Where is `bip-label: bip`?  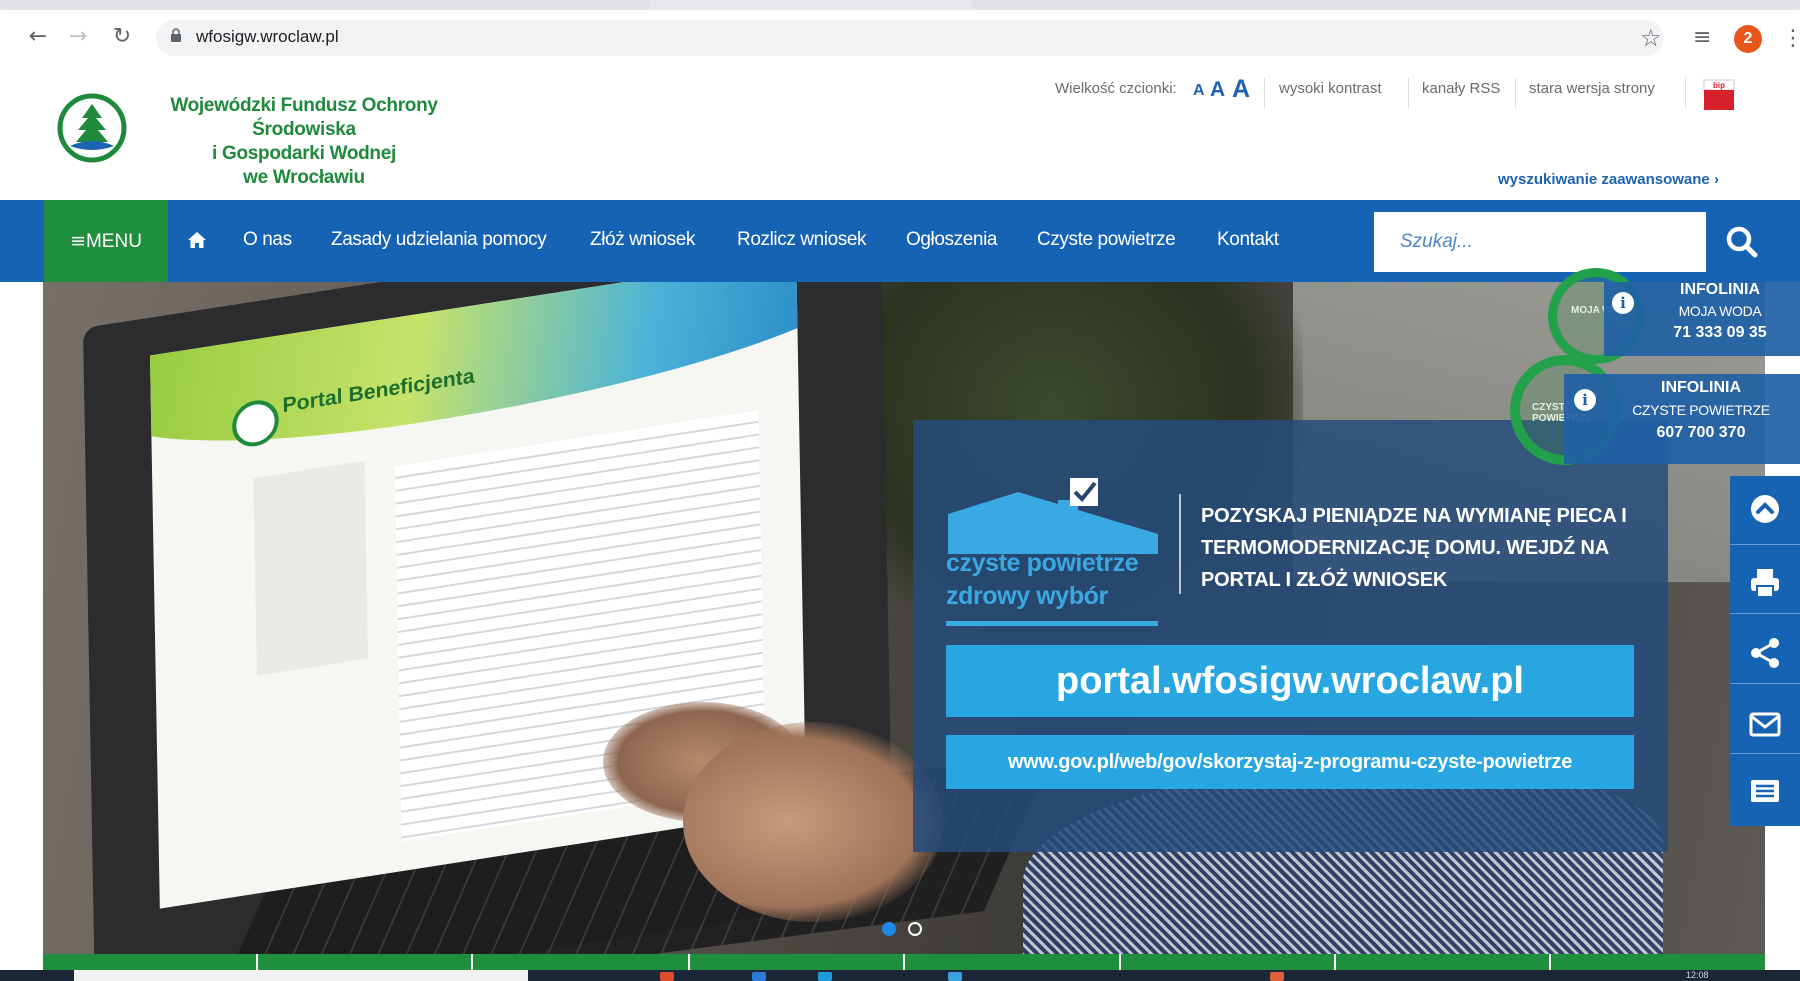 bip-label: bip is located at coordinates (1719, 85).